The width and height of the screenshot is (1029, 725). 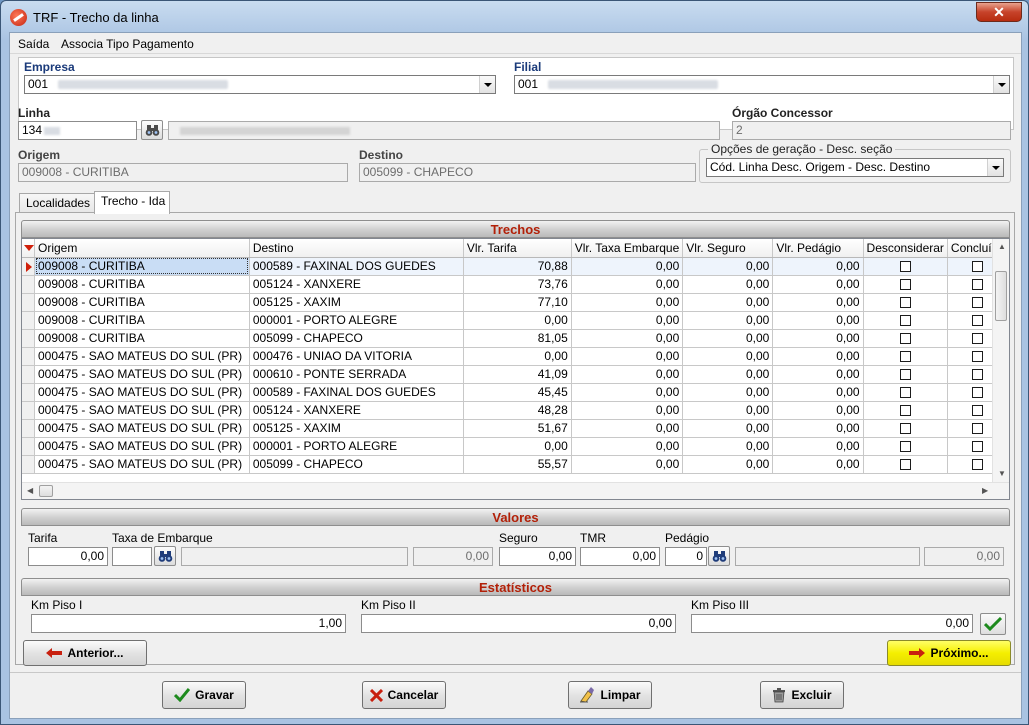 What do you see at coordinates (517, 374) in the screenshot?
I see `cell-tarifa: 41,09` at bounding box center [517, 374].